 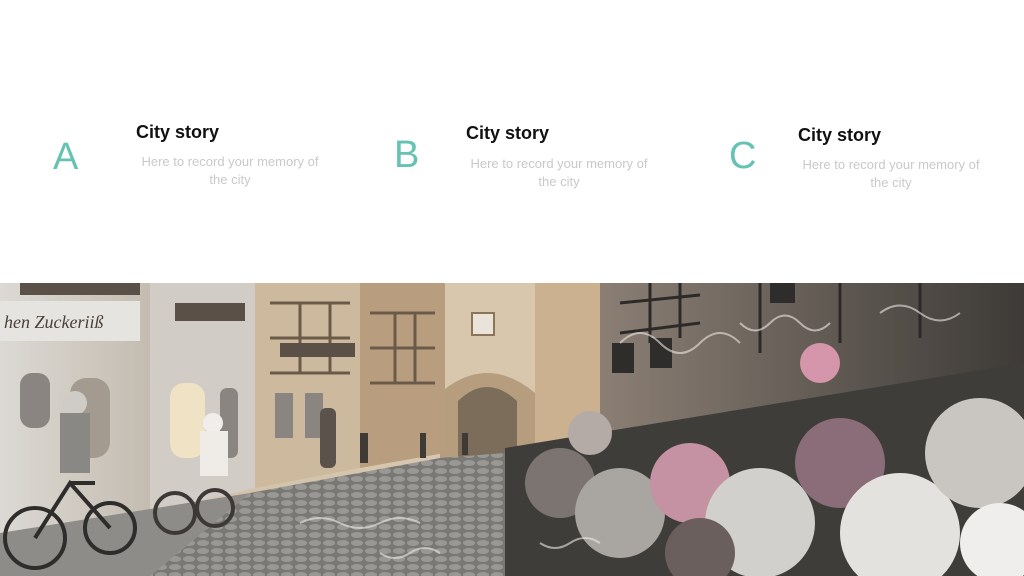 What do you see at coordinates (230, 170) in the screenshot?
I see `feature-description-a: Here to record your memory of the city` at bounding box center [230, 170].